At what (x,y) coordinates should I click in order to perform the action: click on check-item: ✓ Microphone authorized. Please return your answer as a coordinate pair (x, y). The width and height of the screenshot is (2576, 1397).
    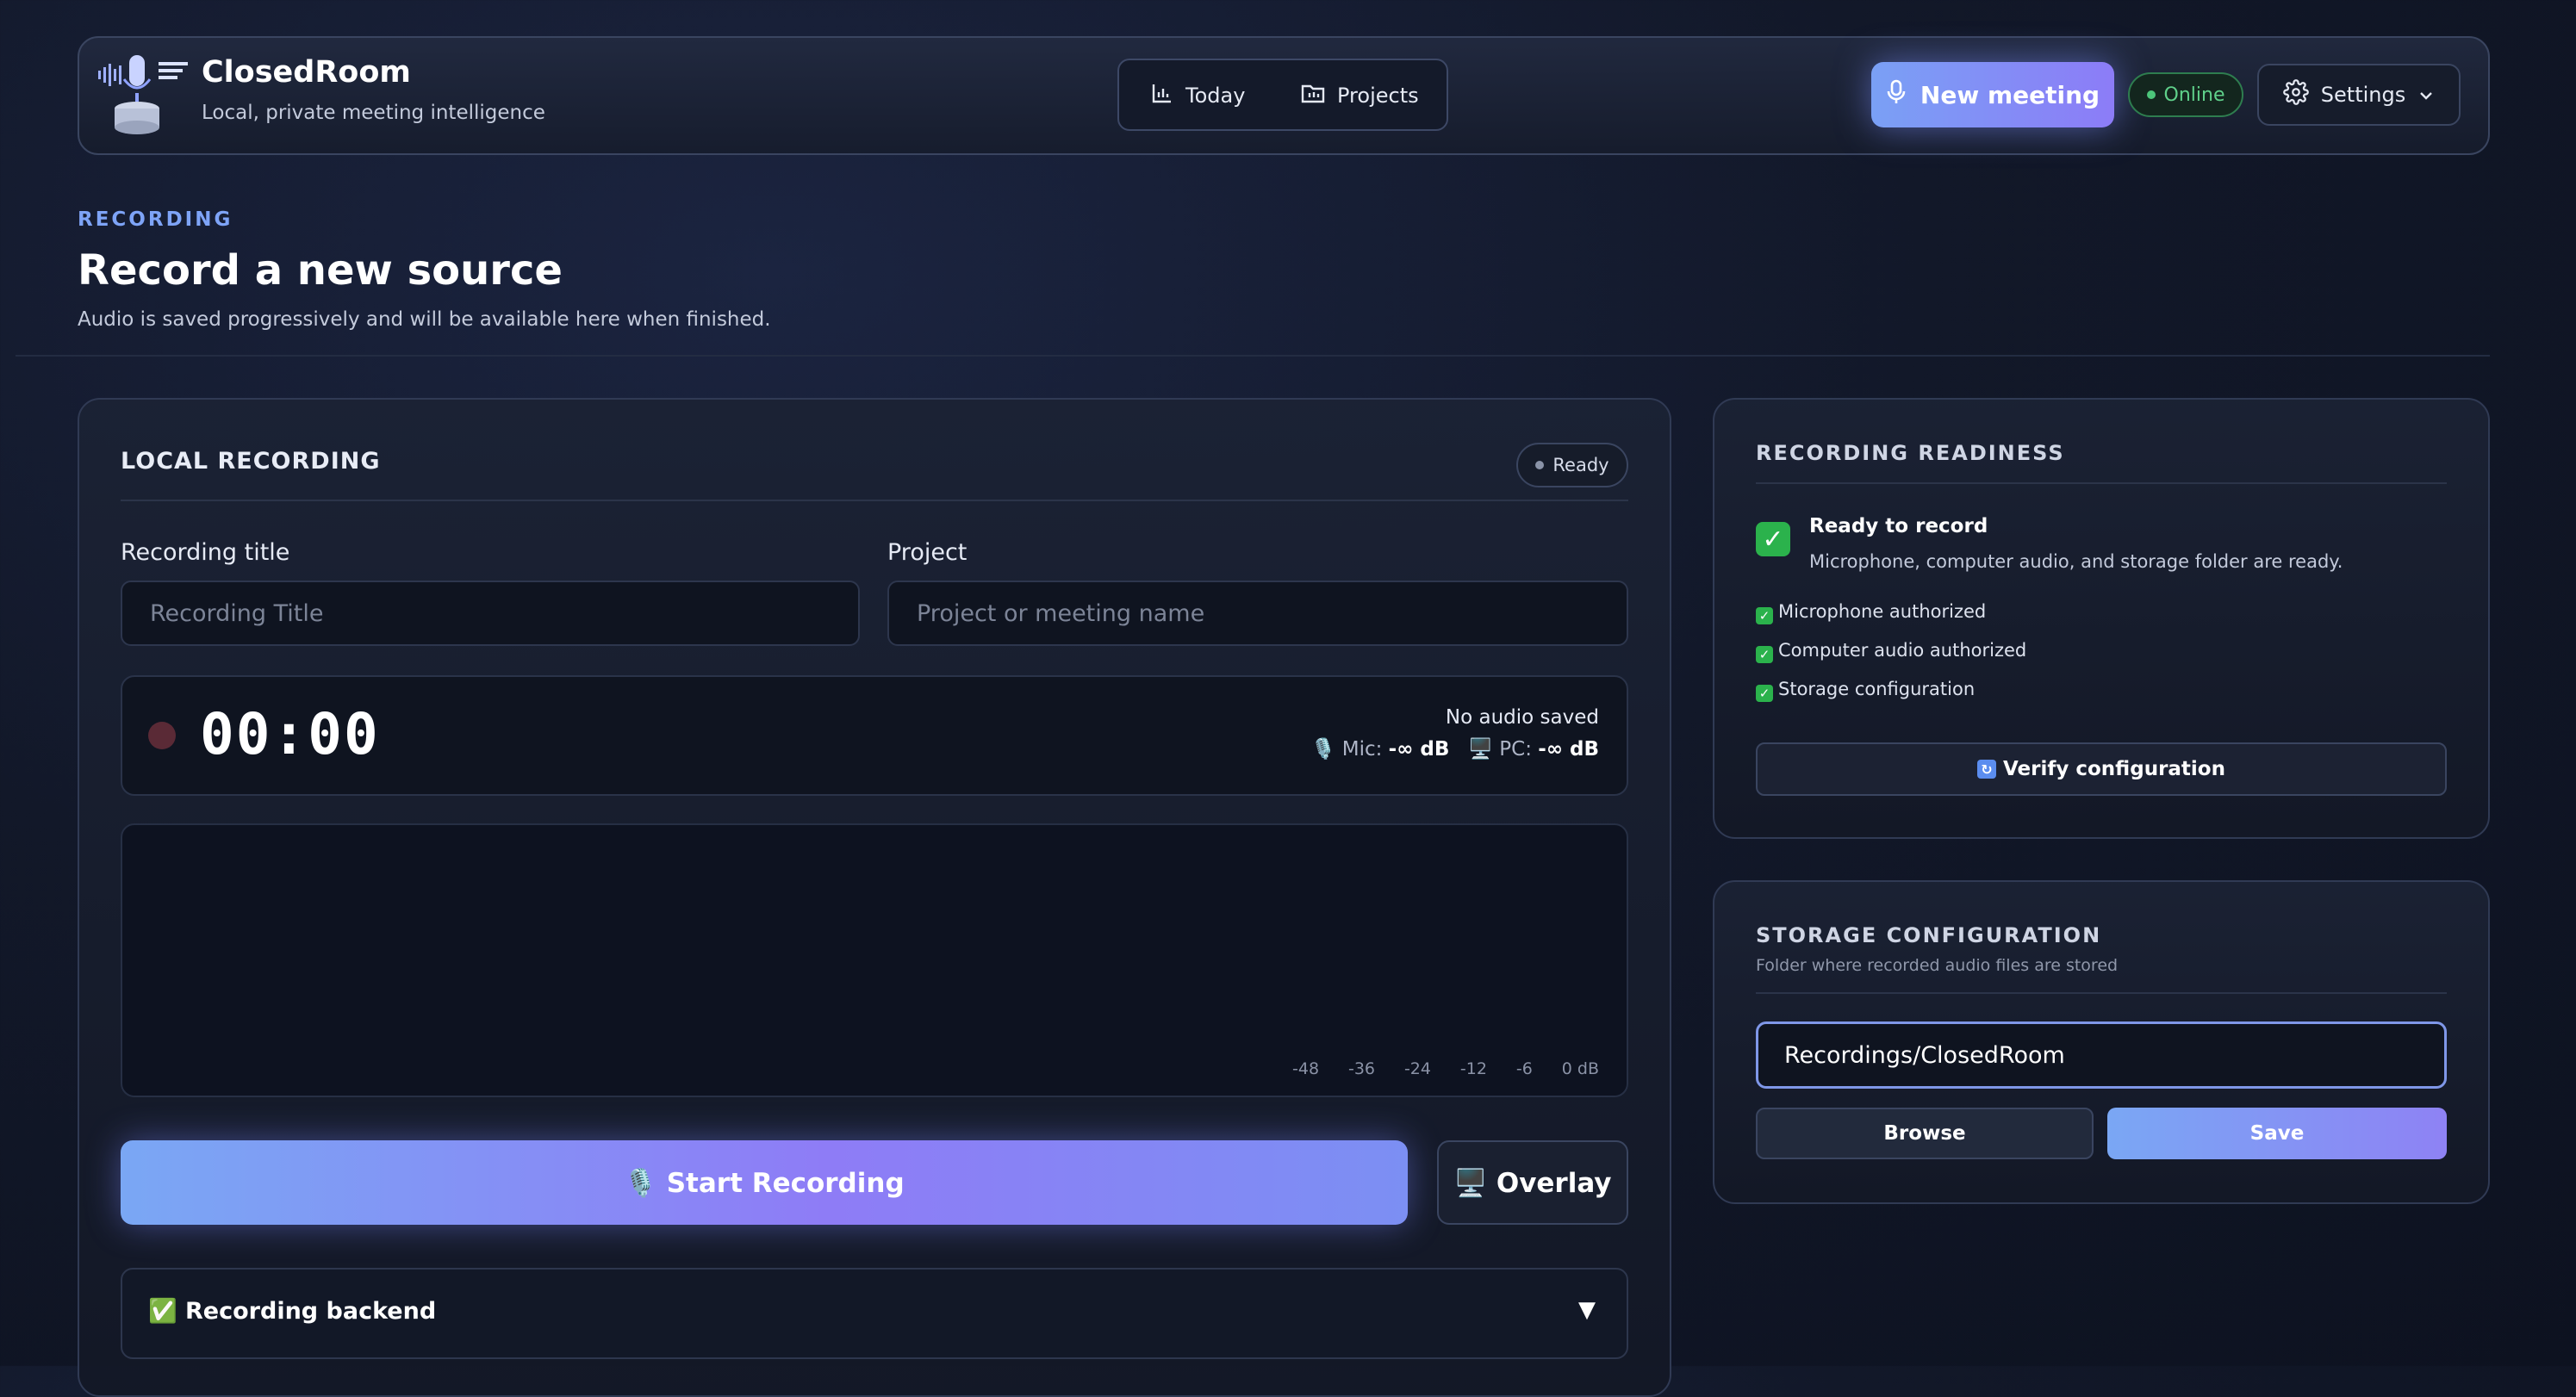
    Looking at the image, I should click on (1871, 613).